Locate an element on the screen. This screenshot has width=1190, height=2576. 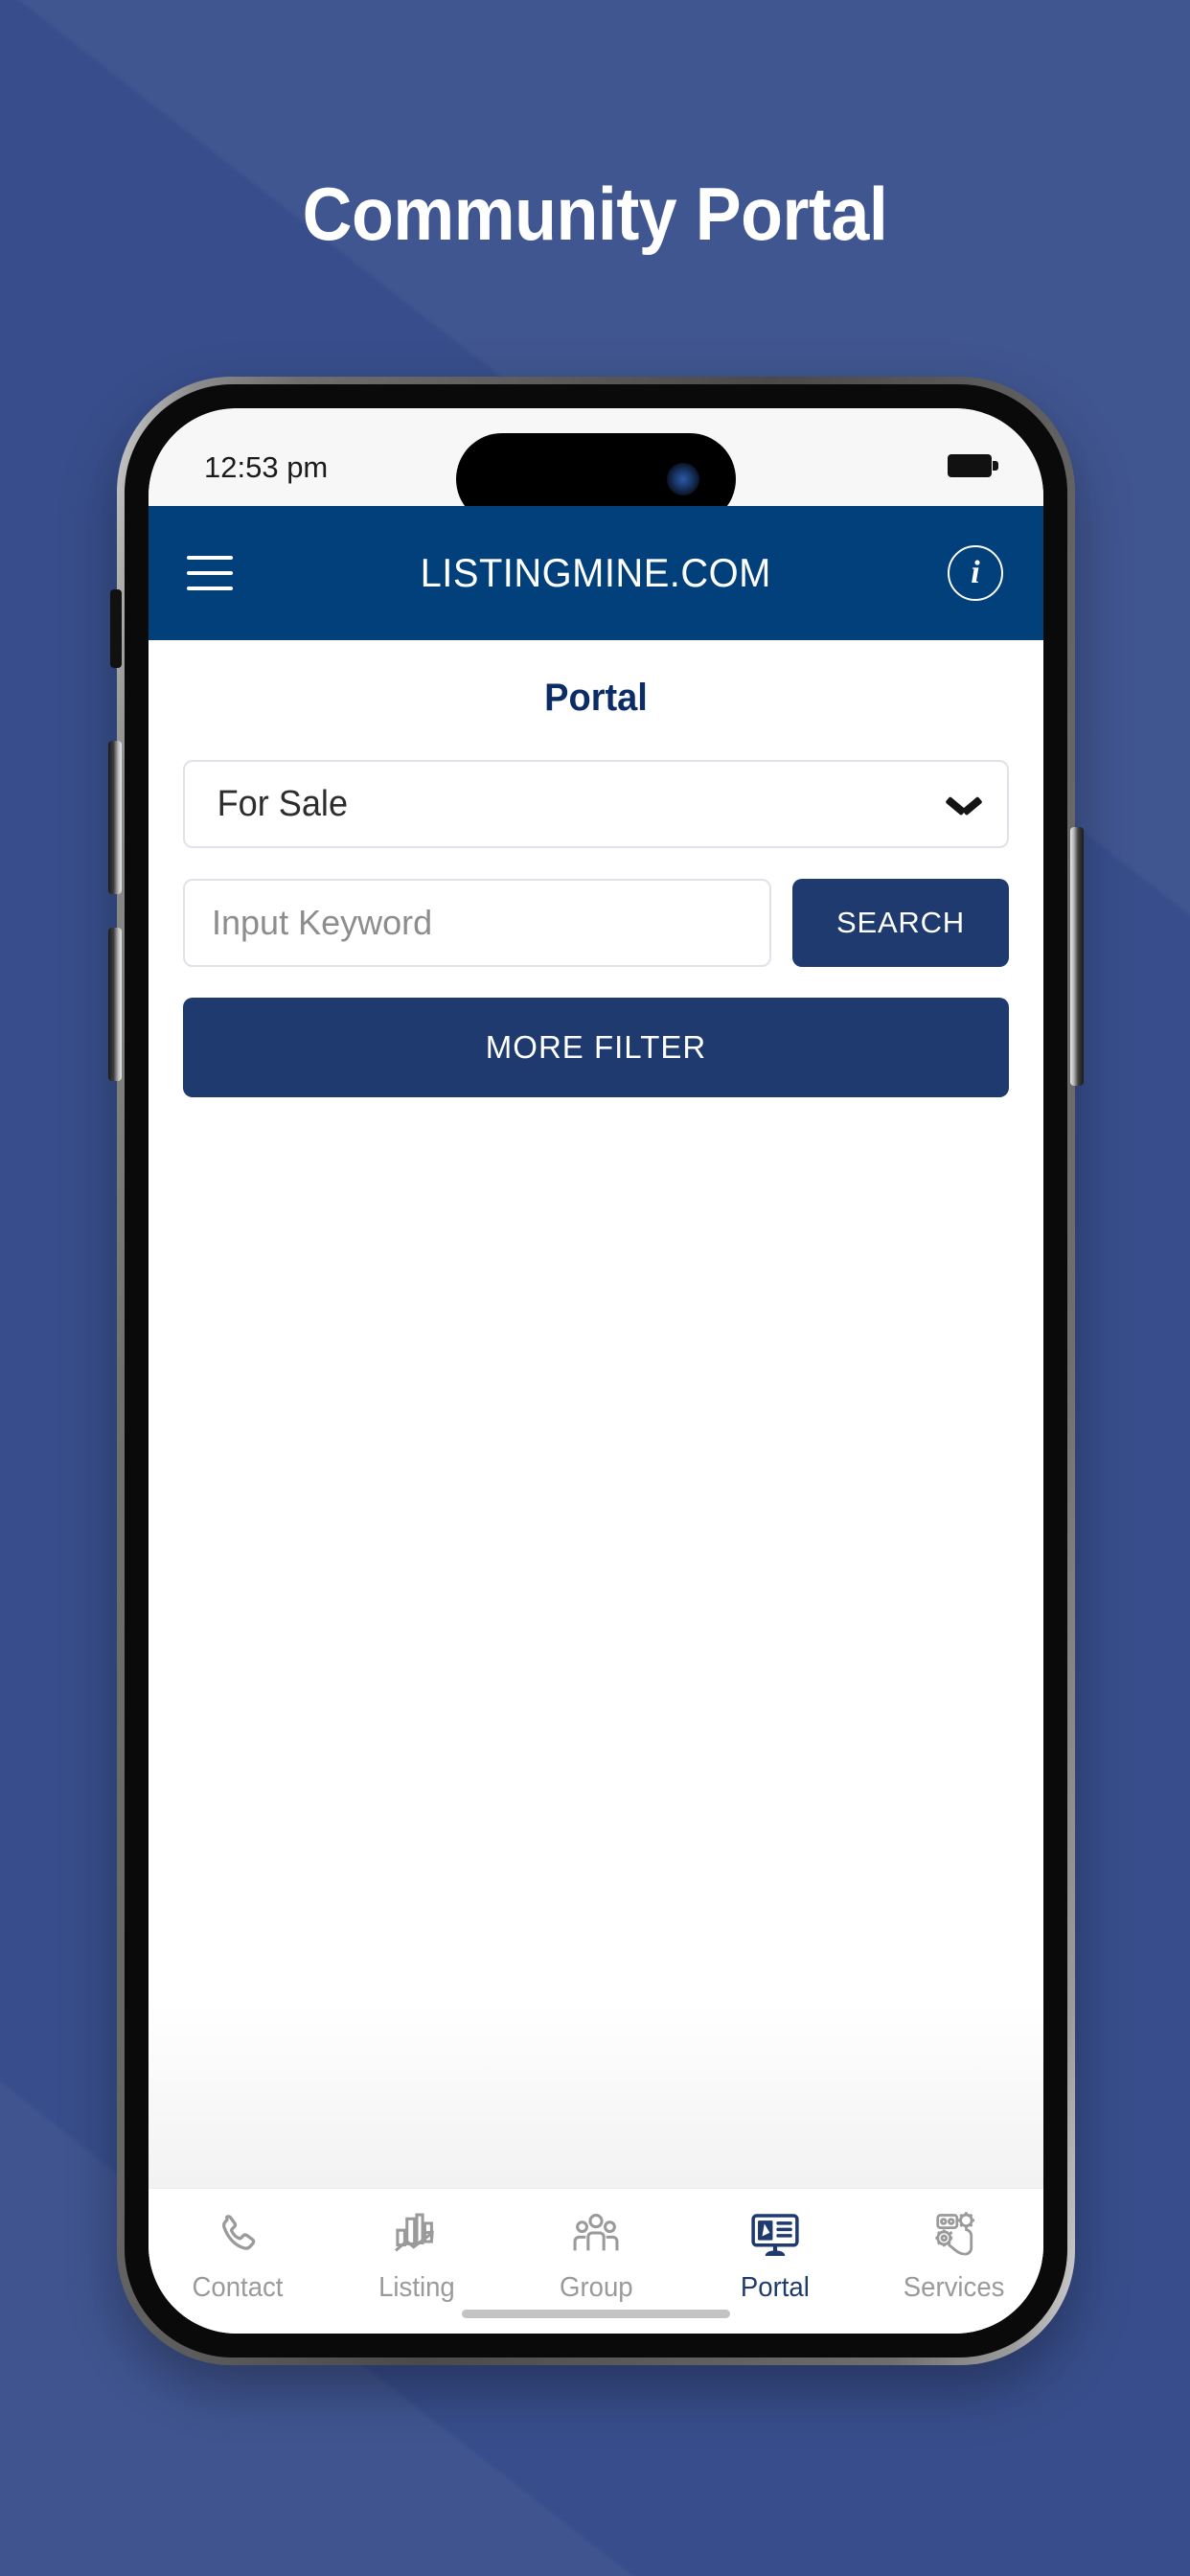
nav-item-services: Services is located at coordinates (953, 2256).